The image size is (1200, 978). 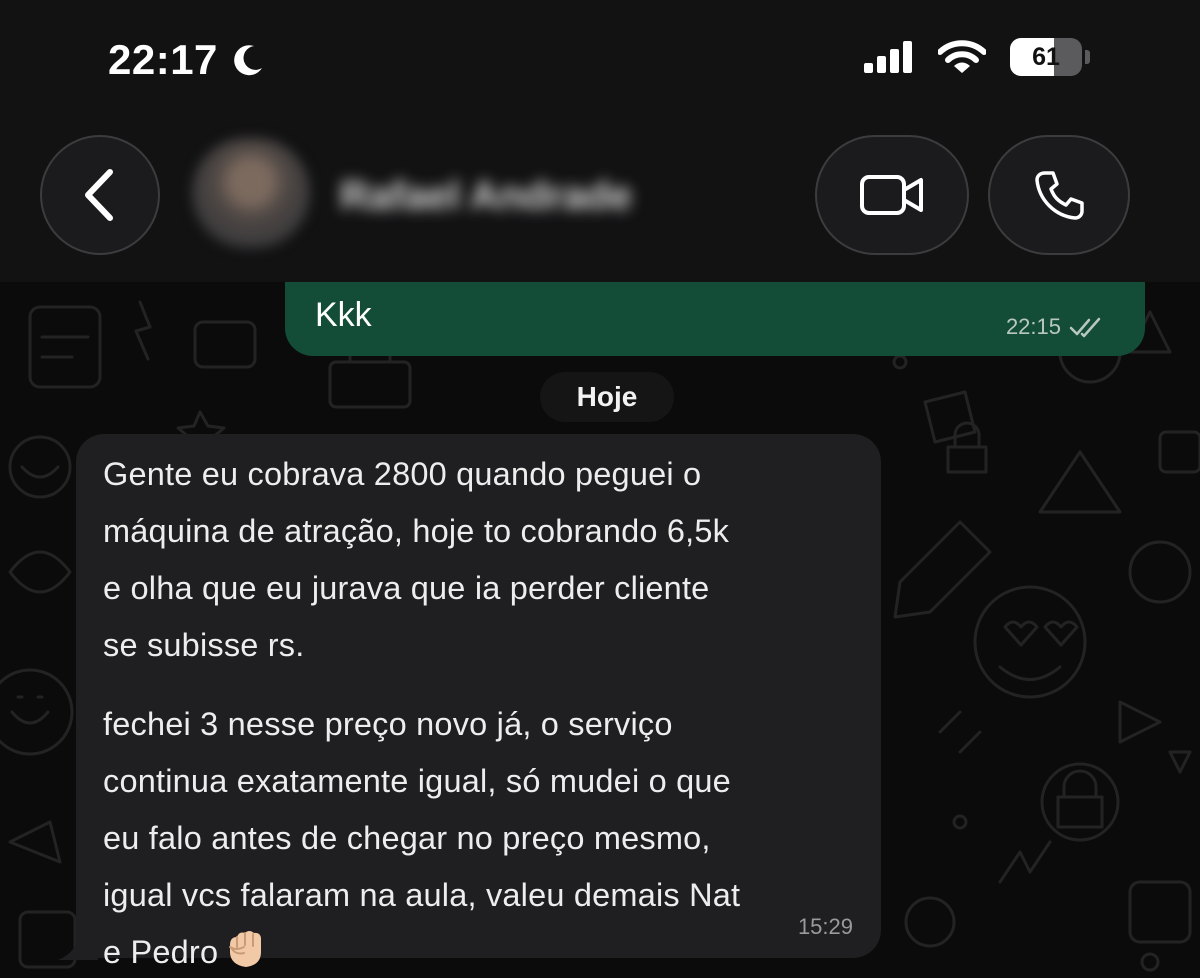 I want to click on fist-emoji, so click(x=245, y=949).